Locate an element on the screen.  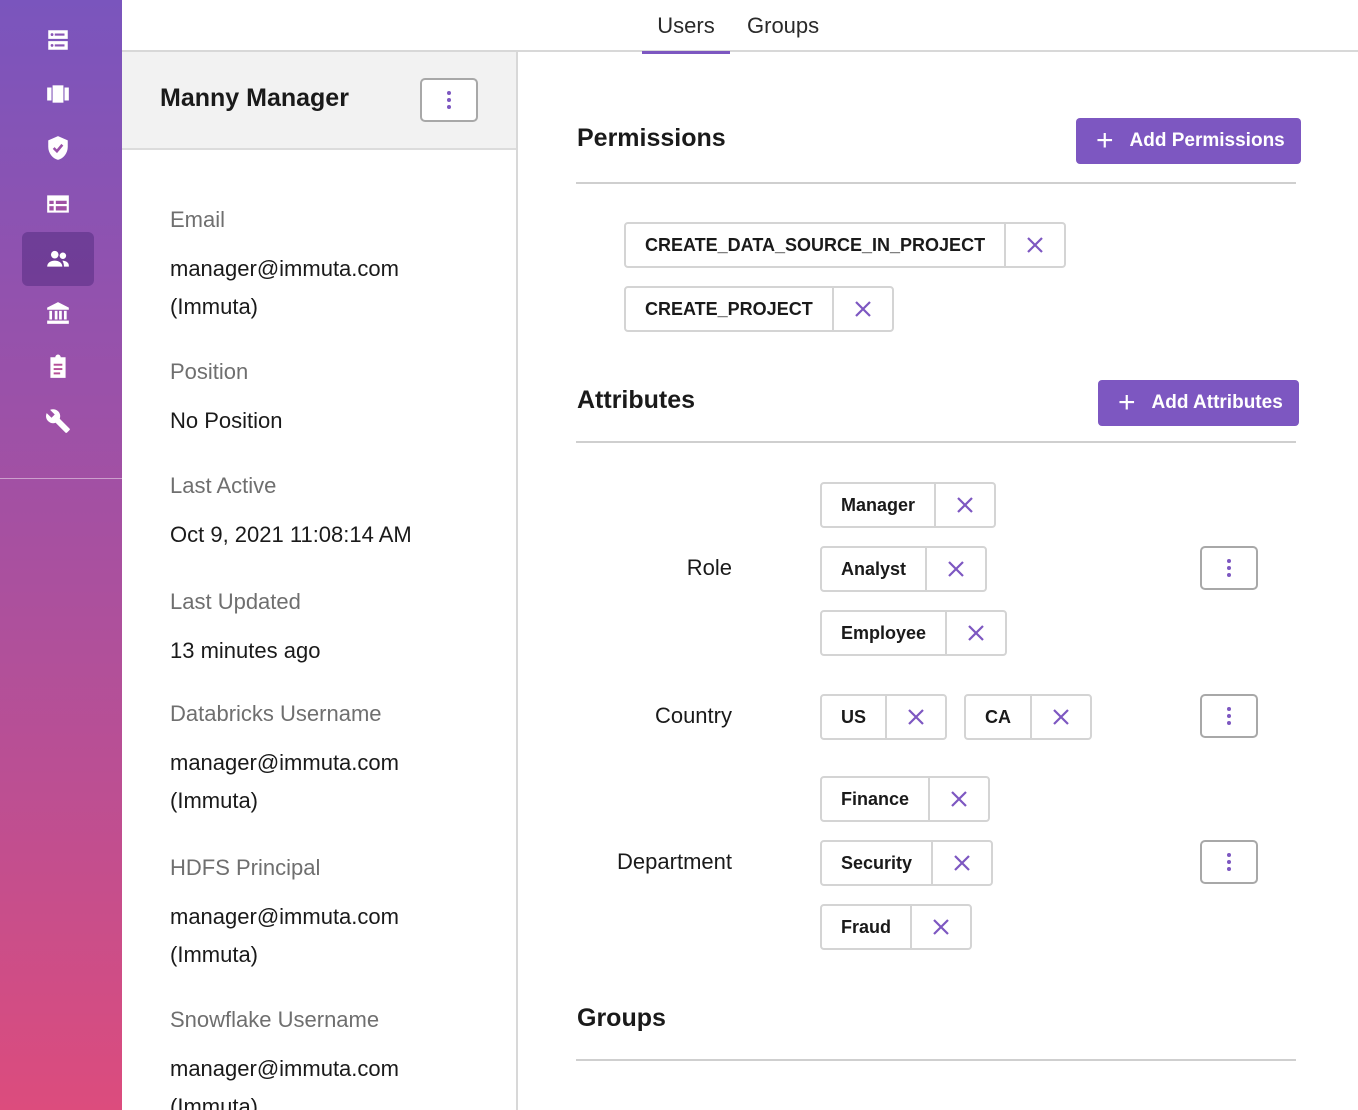
shield-check-icon is located at coordinates (58, 148).